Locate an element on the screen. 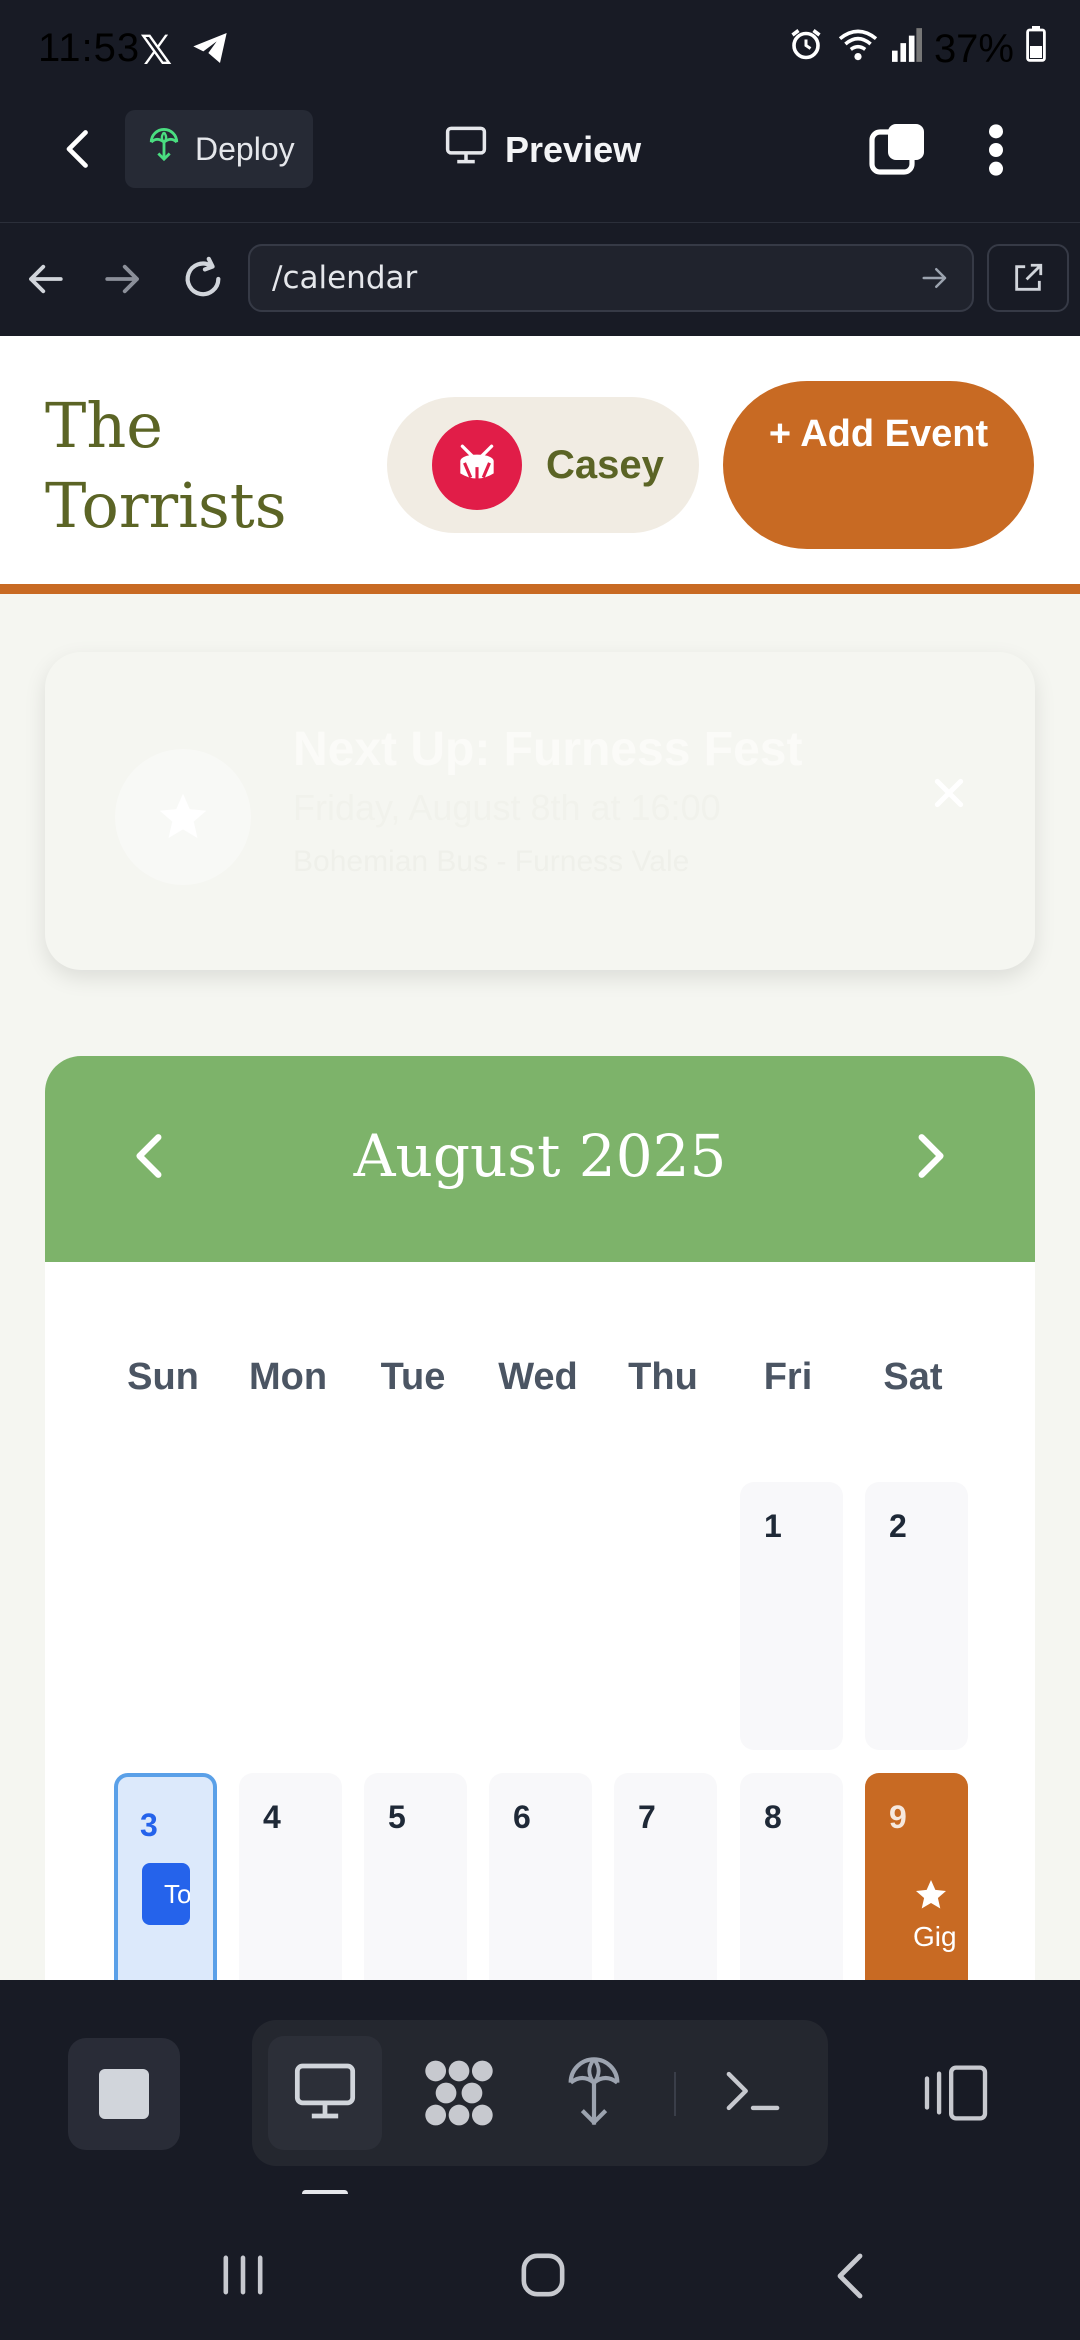  battery-percent: 37% is located at coordinates (973, 48).